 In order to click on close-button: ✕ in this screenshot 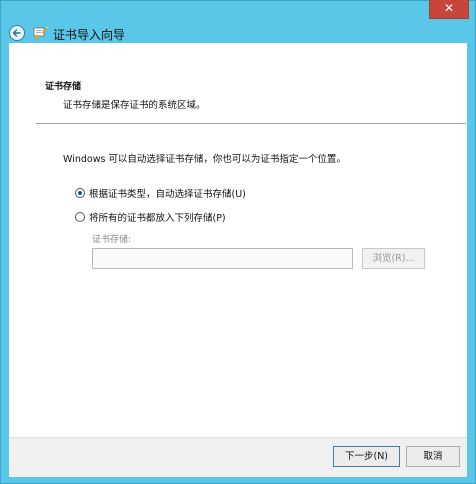, I will do `click(449, 9)`.